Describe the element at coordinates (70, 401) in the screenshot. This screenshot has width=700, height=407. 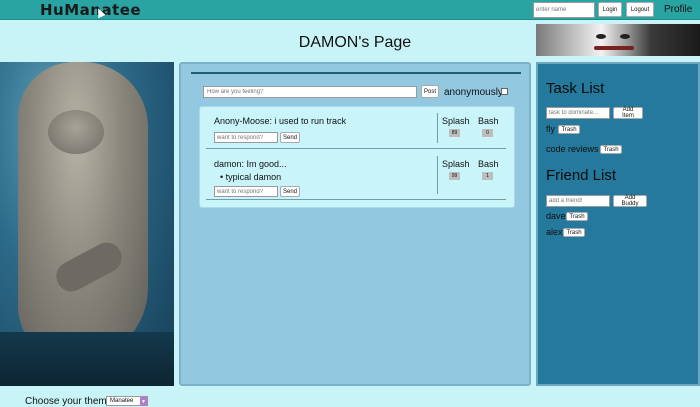
I see `theme-label: Choose your theme:` at that location.